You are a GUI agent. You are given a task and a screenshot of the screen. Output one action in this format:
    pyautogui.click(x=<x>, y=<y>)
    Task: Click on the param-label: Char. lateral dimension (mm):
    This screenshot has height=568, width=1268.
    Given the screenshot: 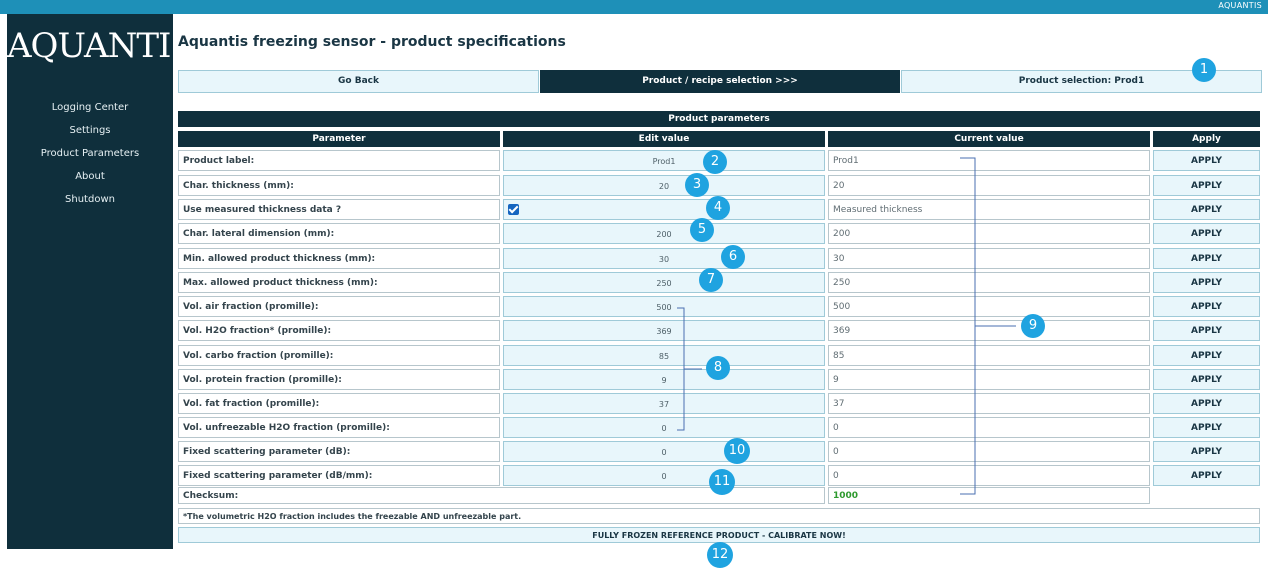 What is the action you would take?
    pyautogui.click(x=339, y=233)
    